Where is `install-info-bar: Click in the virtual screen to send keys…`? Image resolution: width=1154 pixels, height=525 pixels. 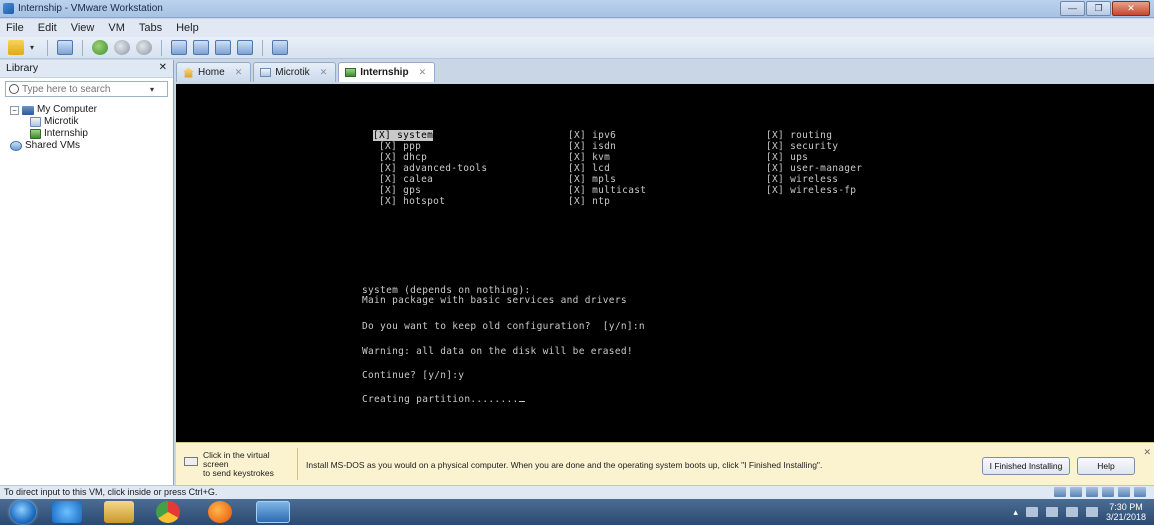
install-info-bar: Click in the virtual screen to send keys… is located at coordinates (665, 463).